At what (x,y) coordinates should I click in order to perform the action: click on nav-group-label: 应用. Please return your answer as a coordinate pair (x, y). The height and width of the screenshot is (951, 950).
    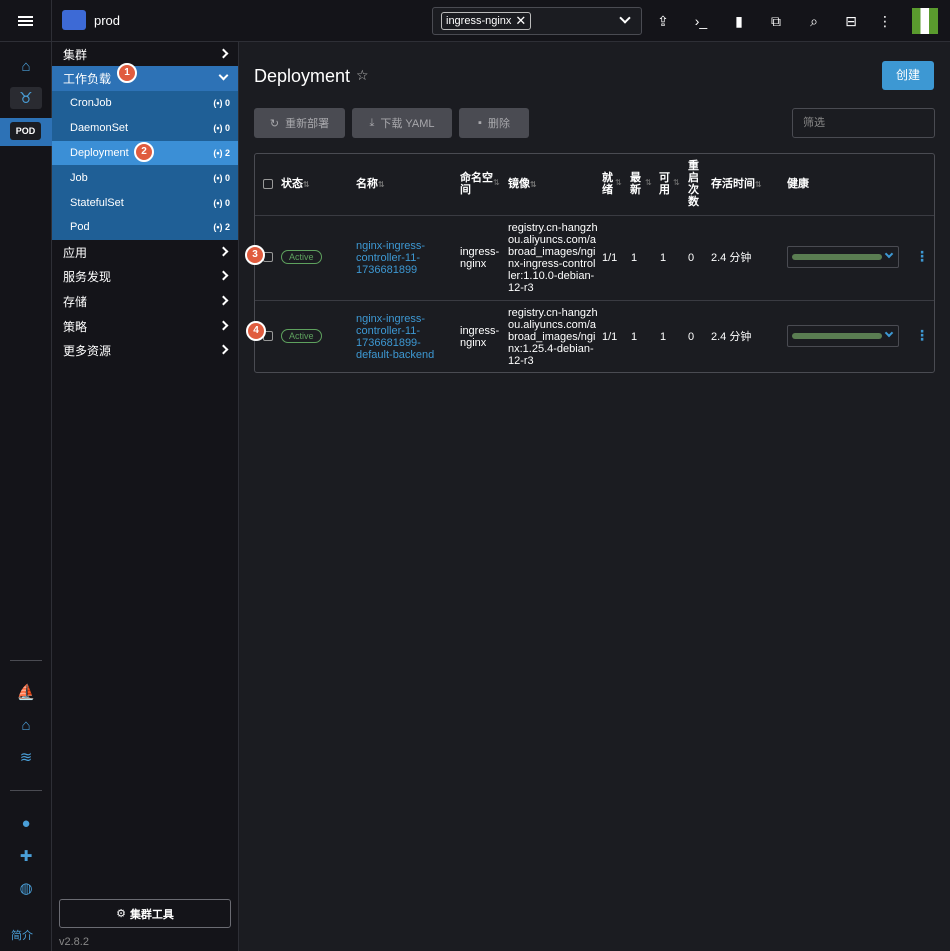
    Looking at the image, I should click on (75, 252).